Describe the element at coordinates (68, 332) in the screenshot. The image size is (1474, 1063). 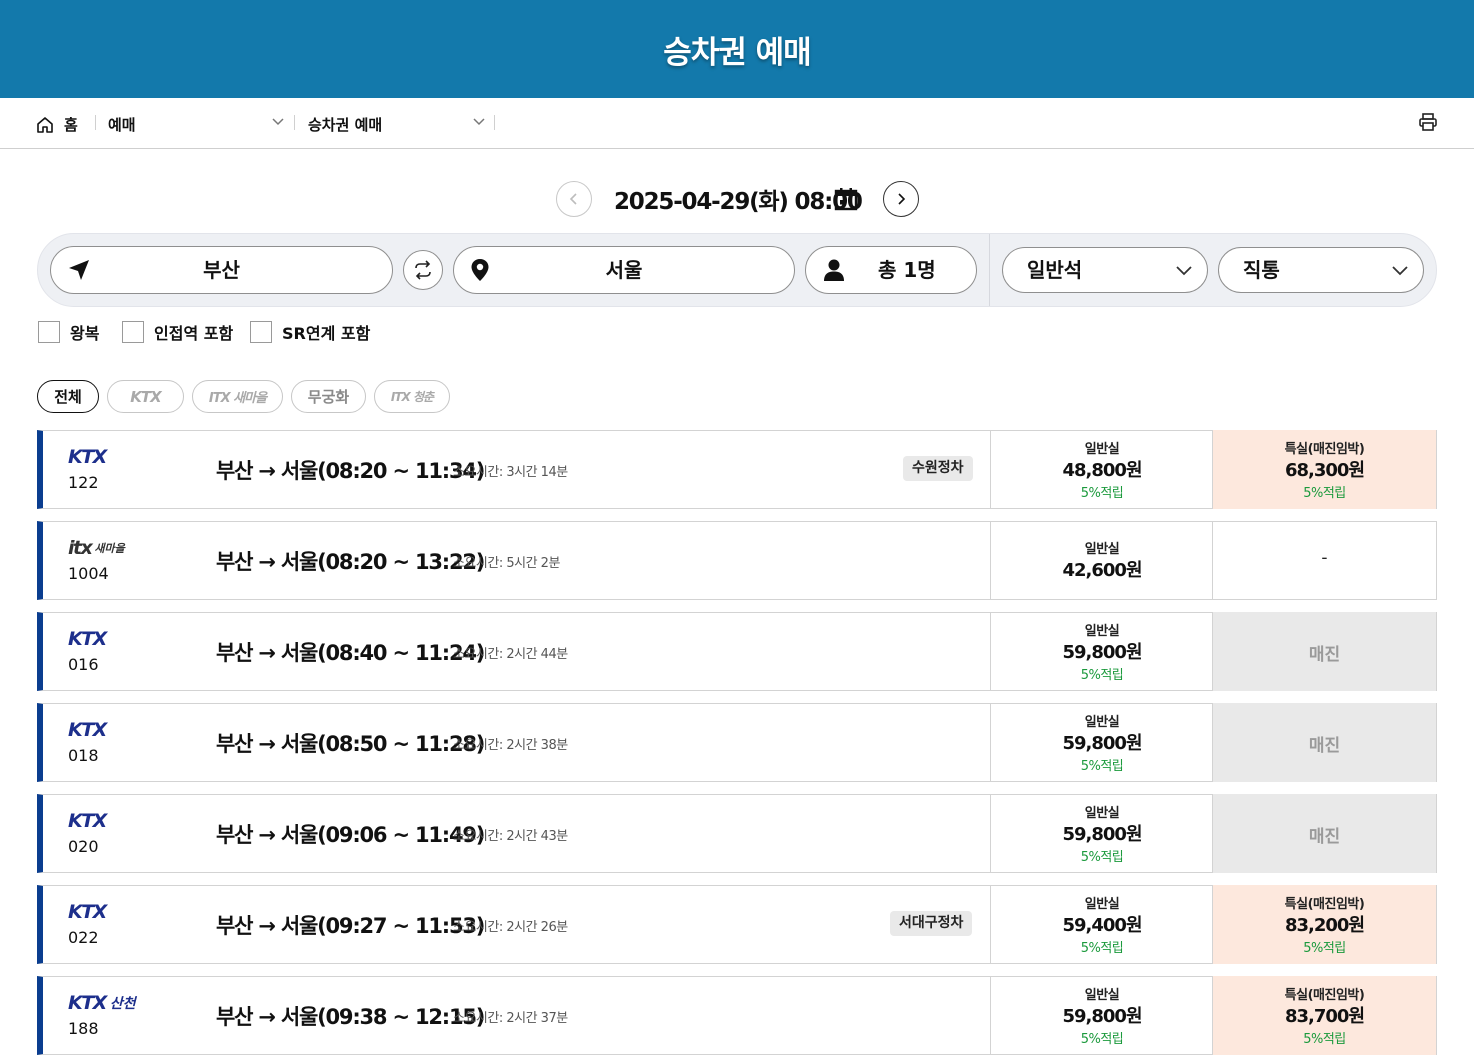
I see `round-trip-checkbox: 왕복` at that location.